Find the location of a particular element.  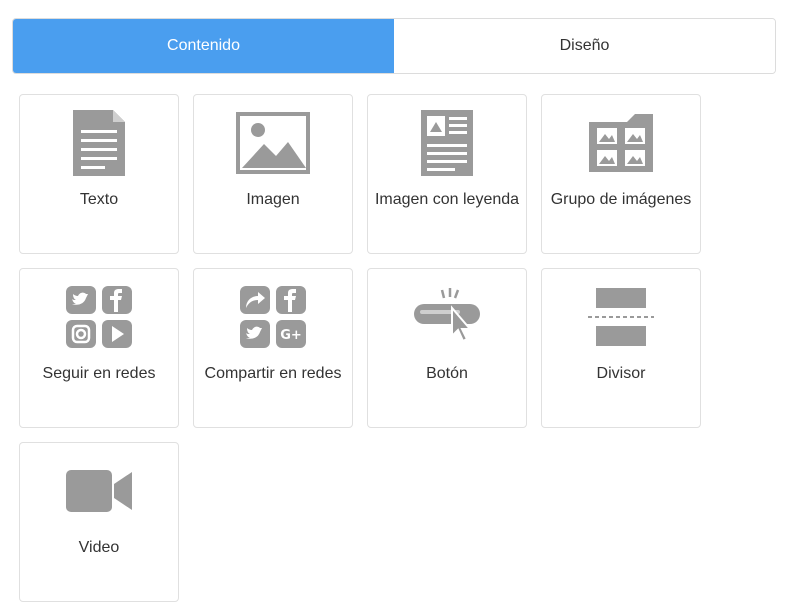

block-grupo-de-imagenes: Grupo de imágenes is located at coordinates (621, 174).